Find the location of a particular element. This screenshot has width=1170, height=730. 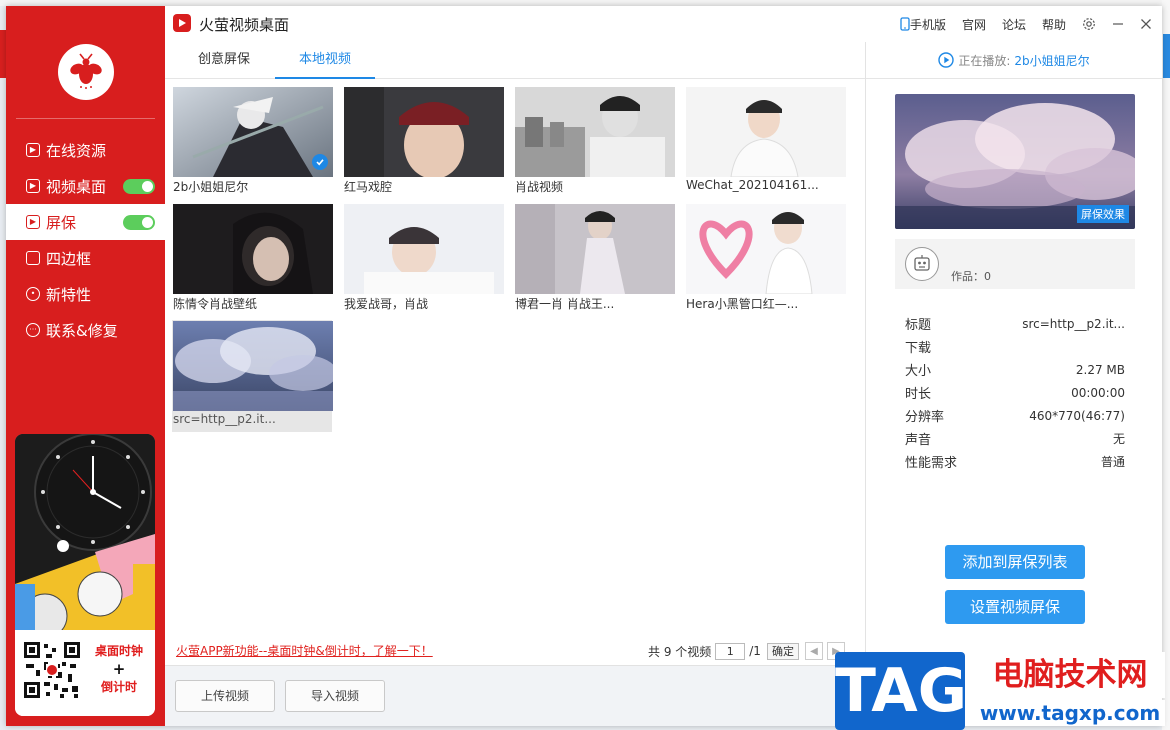

new-feature-link: 火萤APP新功能--桌面时钟&倒计时，了解一下！ is located at coordinates (304, 650).